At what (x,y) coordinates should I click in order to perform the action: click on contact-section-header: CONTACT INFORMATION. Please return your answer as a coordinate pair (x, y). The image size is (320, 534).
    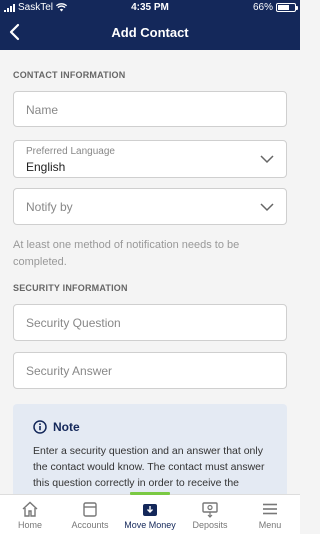
    Looking at the image, I should click on (69, 75).